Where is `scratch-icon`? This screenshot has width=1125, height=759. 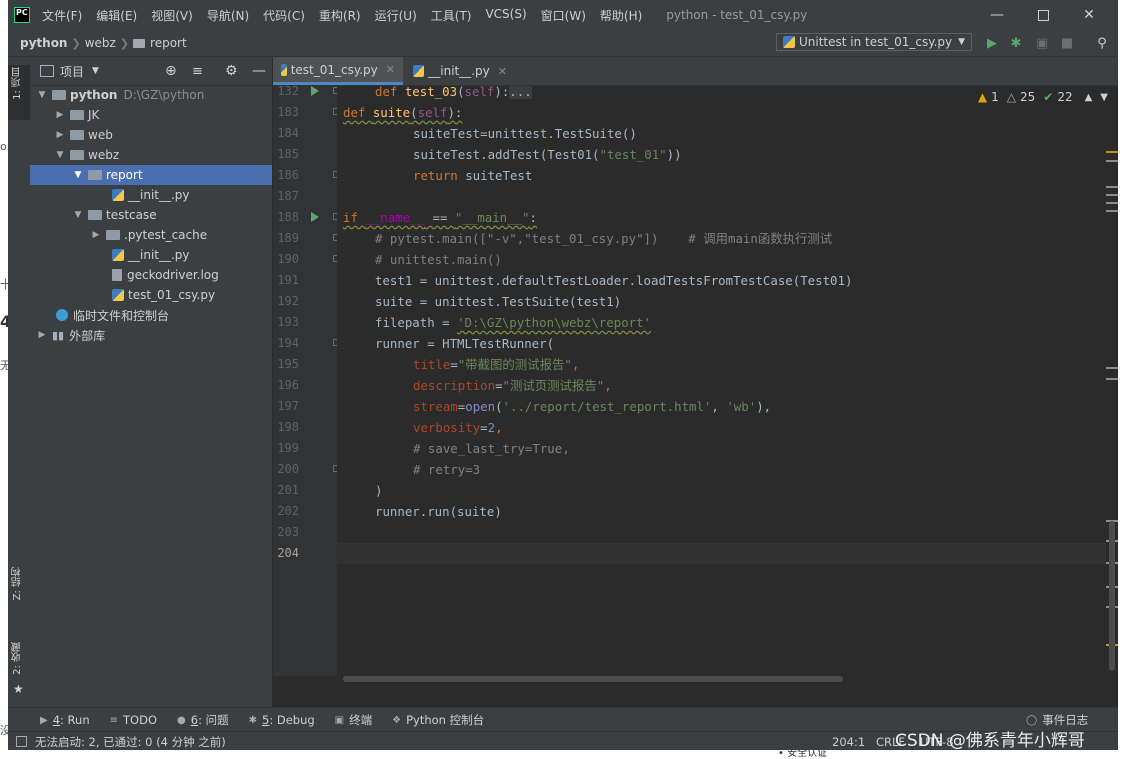
scratch-icon is located at coordinates (62, 315).